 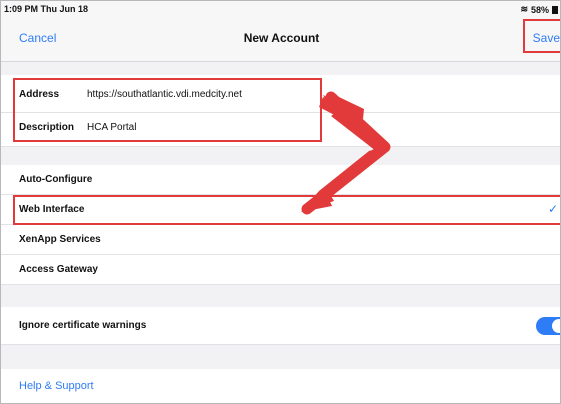 What do you see at coordinates (58, 269) in the screenshot?
I see `config-access-gateway-label: Access Gateway` at bounding box center [58, 269].